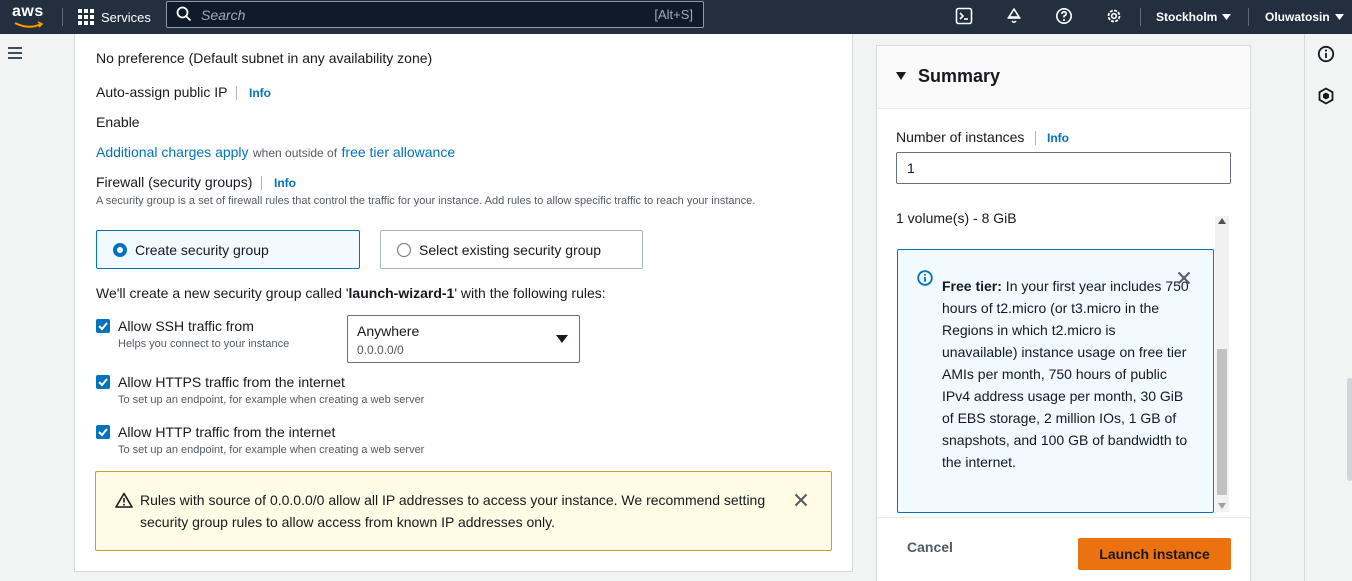 The width and height of the screenshot is (1352, 581). I want to click on info-panel-icon, so click(1326, 54).